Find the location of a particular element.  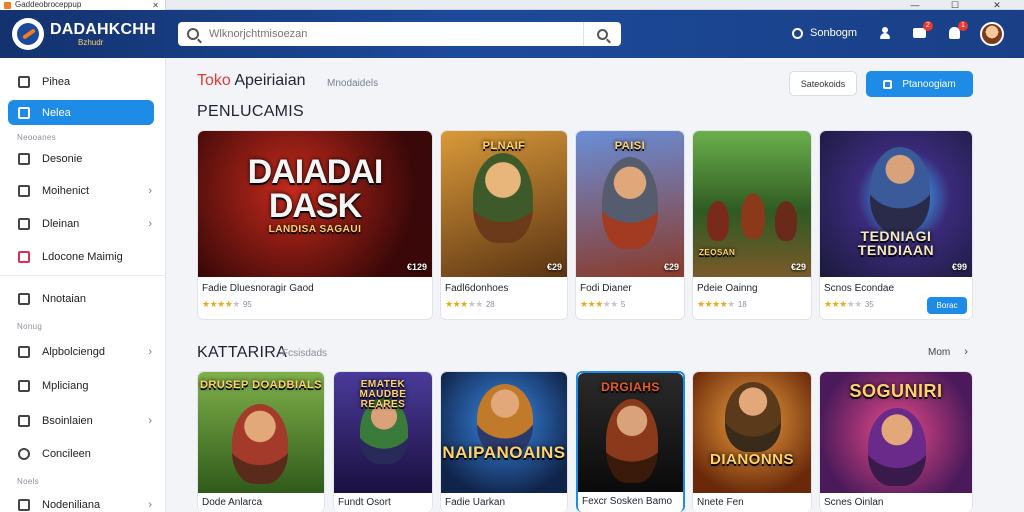

sidebar-item-label: Nelea is located at coordinates (56, 112).